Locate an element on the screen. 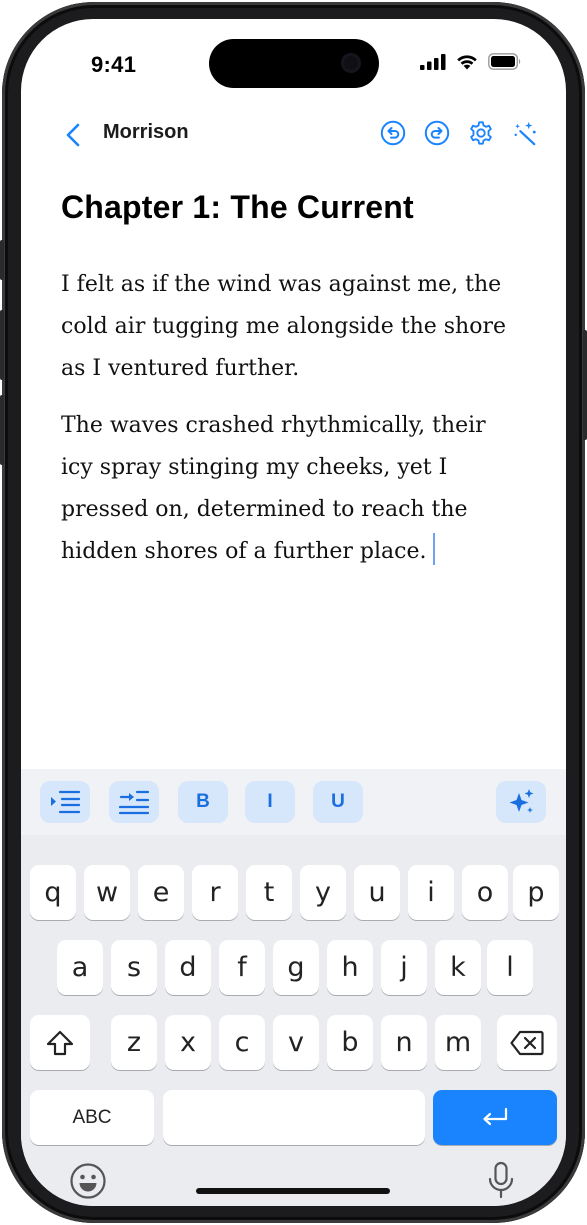 The image size is (587, 1225). key-w: w is located at coordinates (107, 892).